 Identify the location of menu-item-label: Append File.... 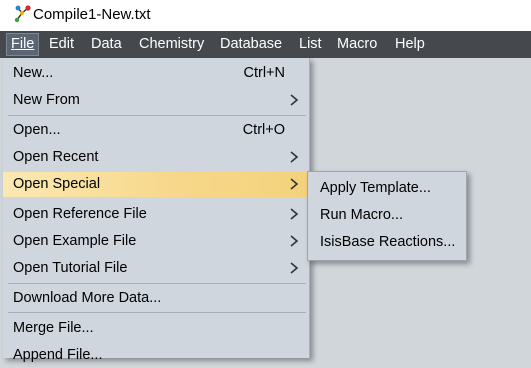
(58, 355).